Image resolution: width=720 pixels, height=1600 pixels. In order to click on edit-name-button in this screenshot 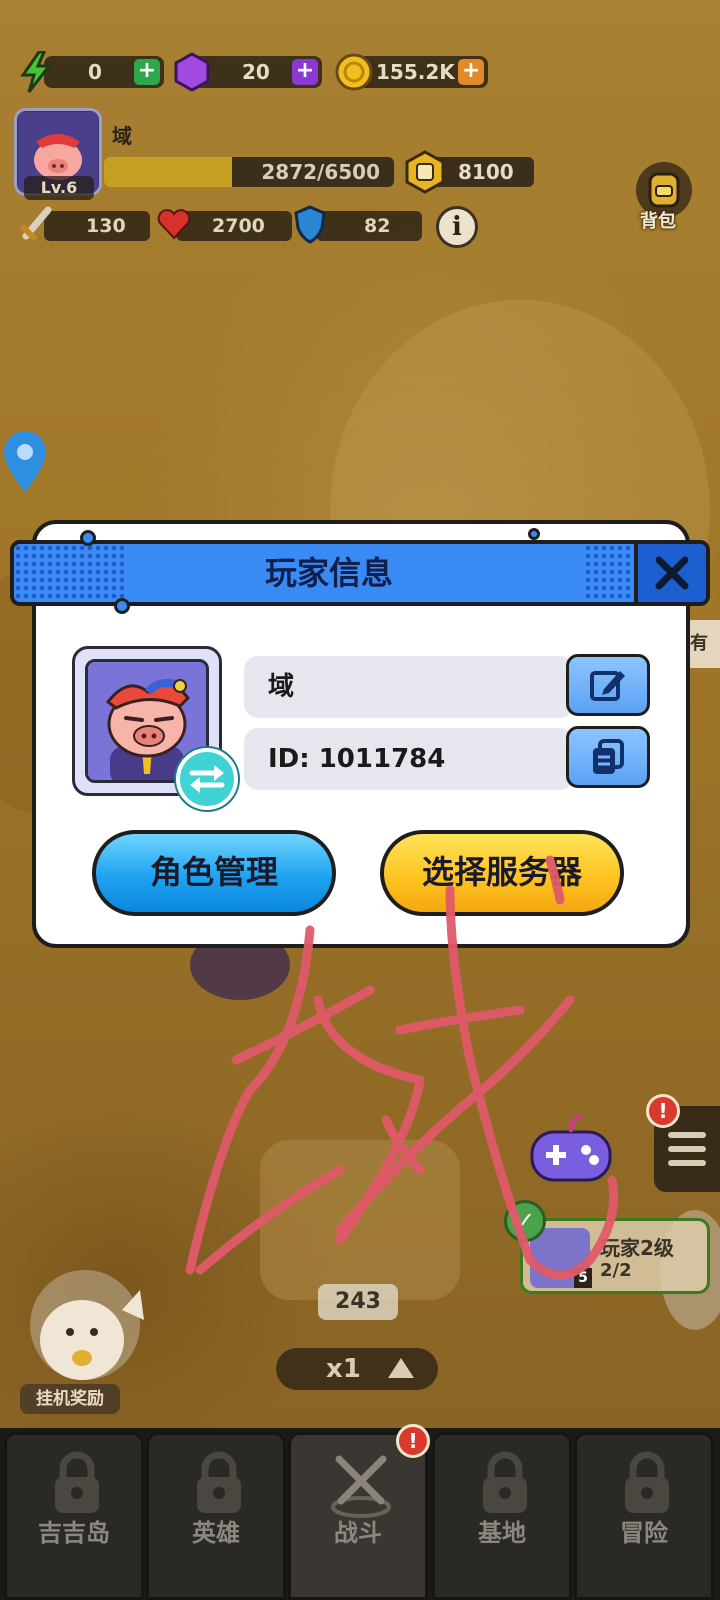, I will do `click(608, 685)`.